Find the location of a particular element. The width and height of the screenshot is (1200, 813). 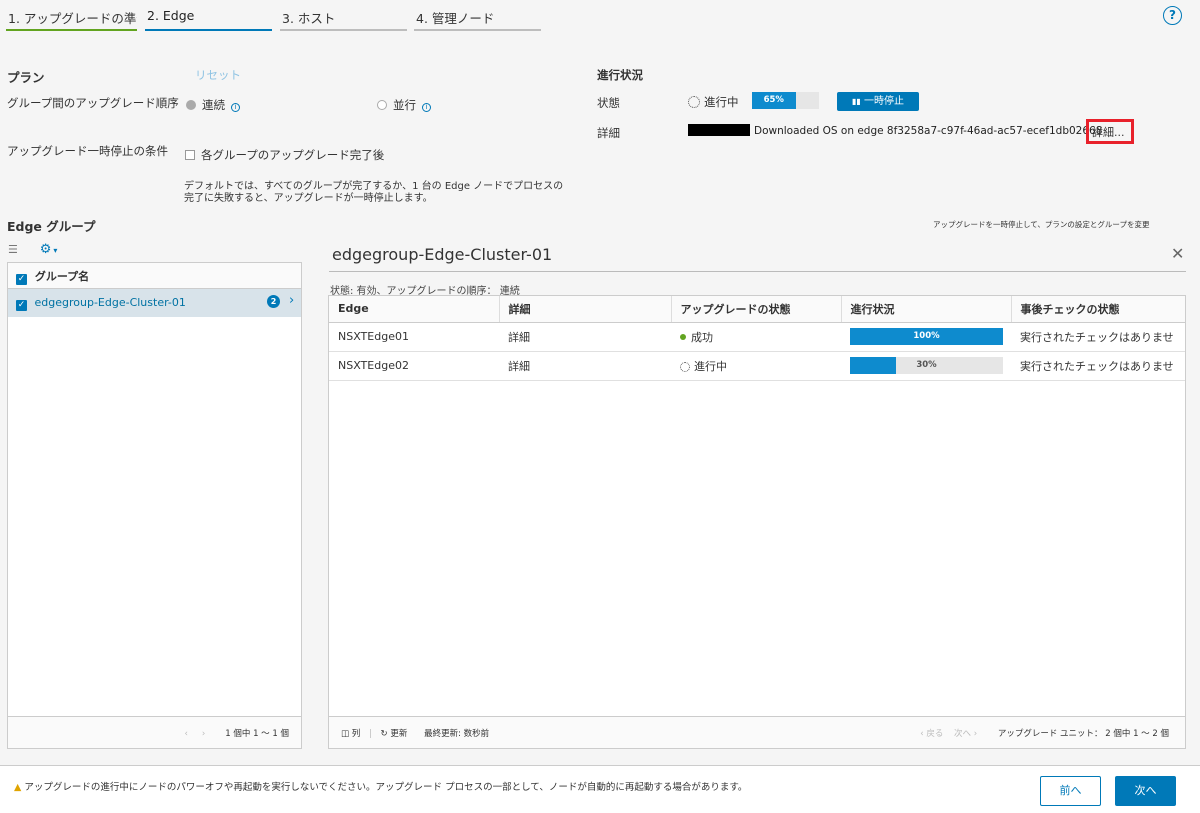

pause-button-label: 一時停止 is located at coordinates (884, 101).